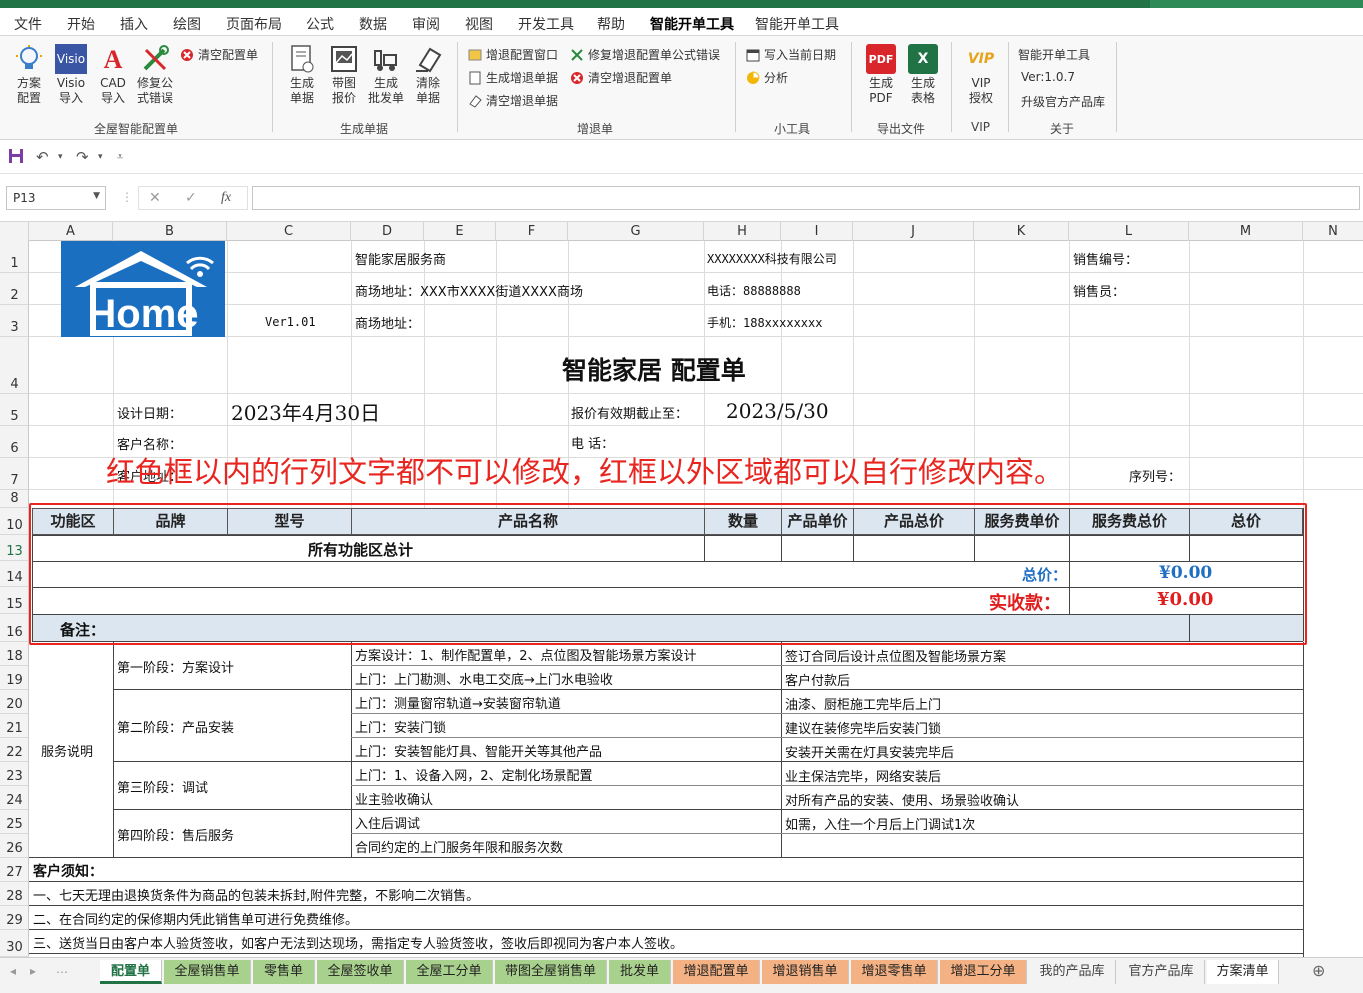 The height and width of the screenshot is (993, 1363). Describe the element at coordinates (449, 972) in the screenshot. I see `sheet-tab-whole-house-work: 全屋工分单` at that location.